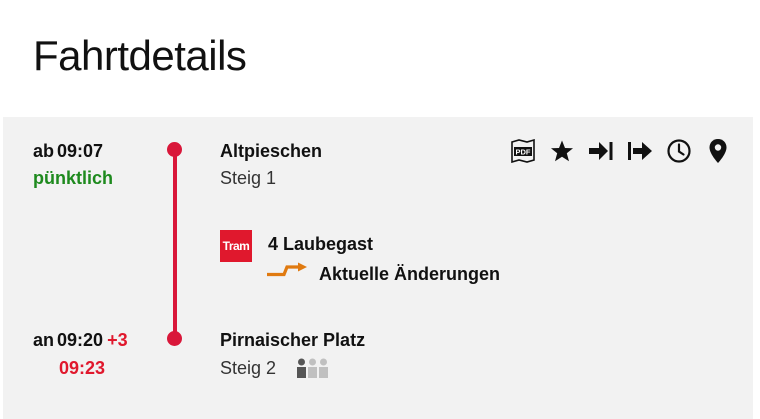  I want to click on arrow-right-icon, so click(640, 151).